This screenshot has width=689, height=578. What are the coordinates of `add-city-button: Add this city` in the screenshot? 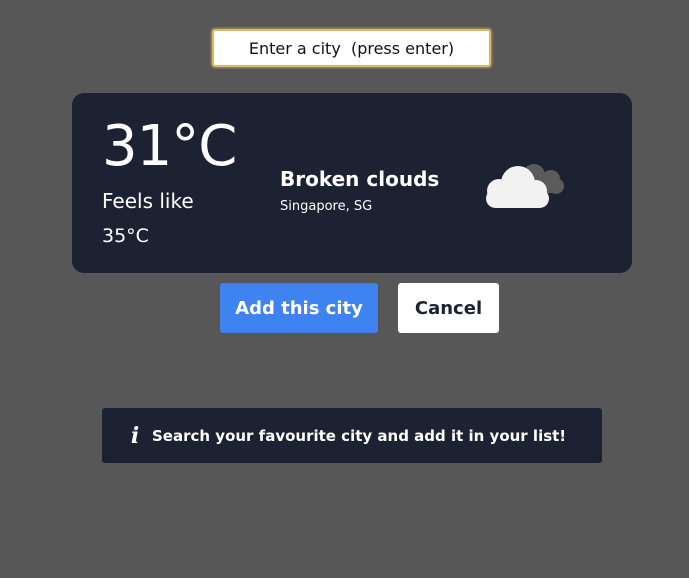 It's located at (299, 308).